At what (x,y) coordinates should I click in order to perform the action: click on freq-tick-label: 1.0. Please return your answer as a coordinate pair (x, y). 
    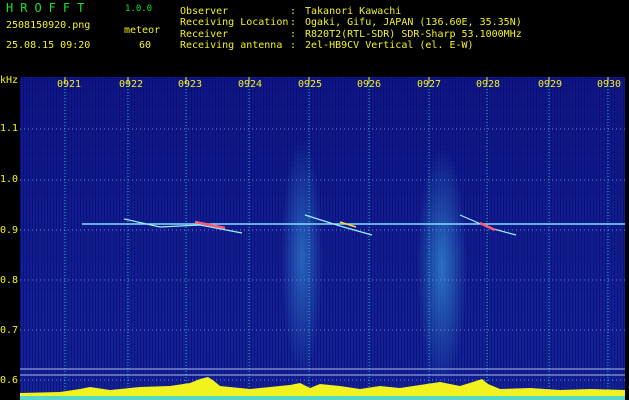
    Looking at the image, I should click on (9, 179).